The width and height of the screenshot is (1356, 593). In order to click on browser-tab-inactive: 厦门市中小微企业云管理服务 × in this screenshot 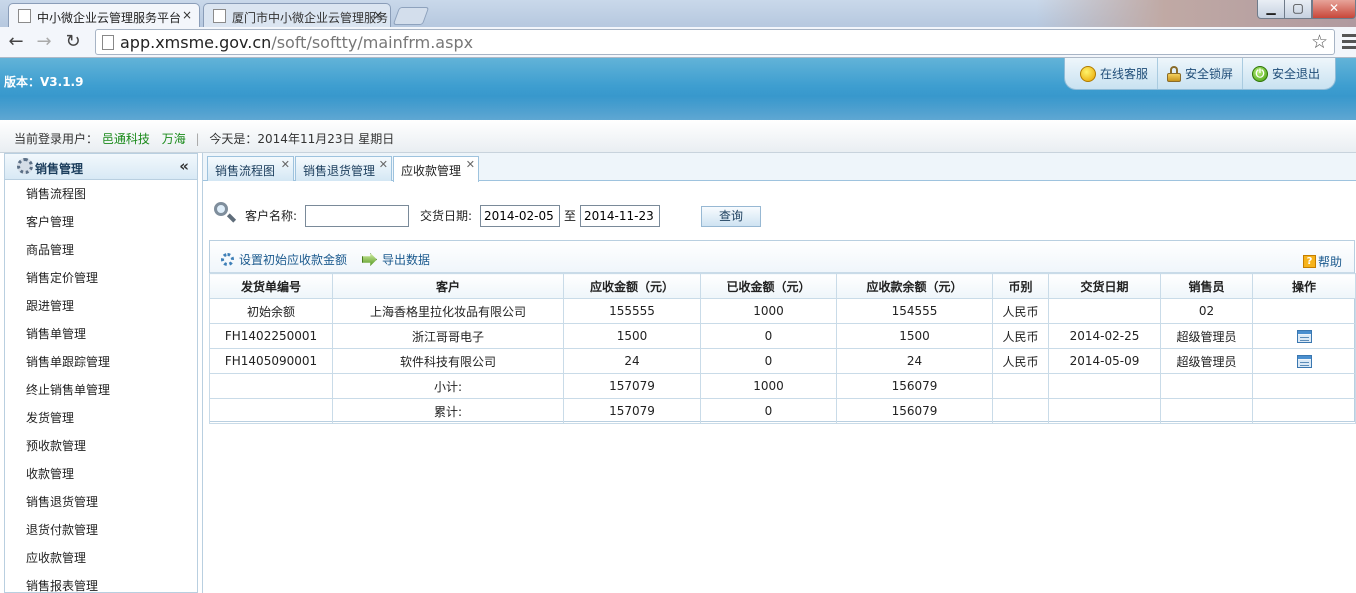, I will do `click(297, 15)`.